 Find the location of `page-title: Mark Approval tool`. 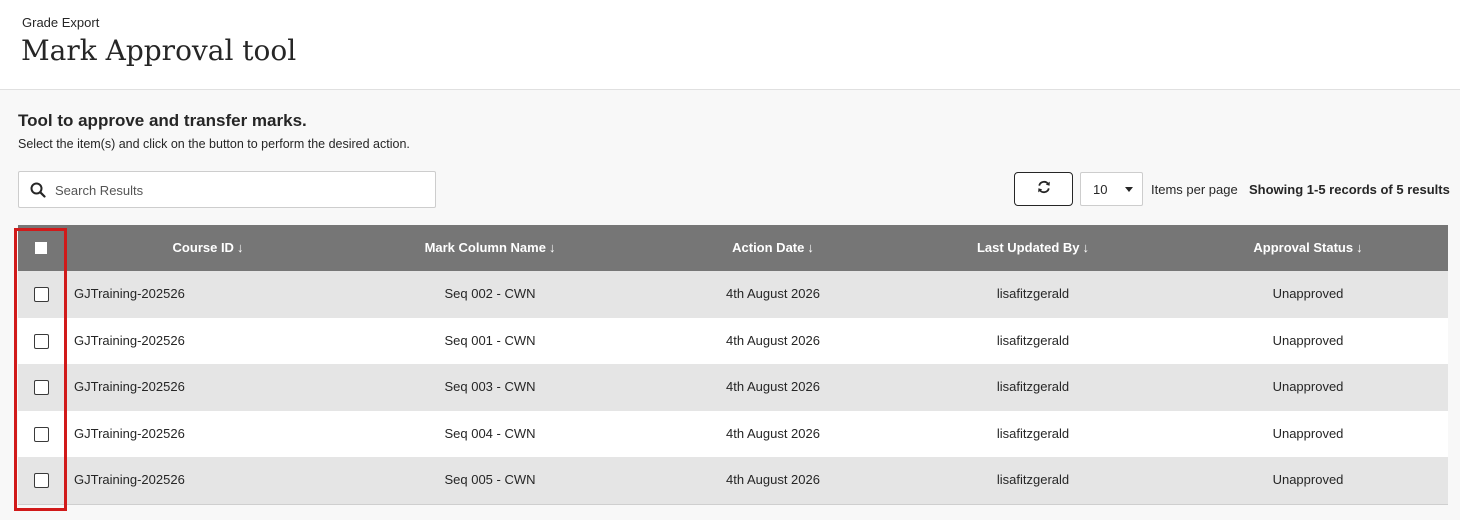

page-title: Mark Approval tool is located at coordinates (159, 50).